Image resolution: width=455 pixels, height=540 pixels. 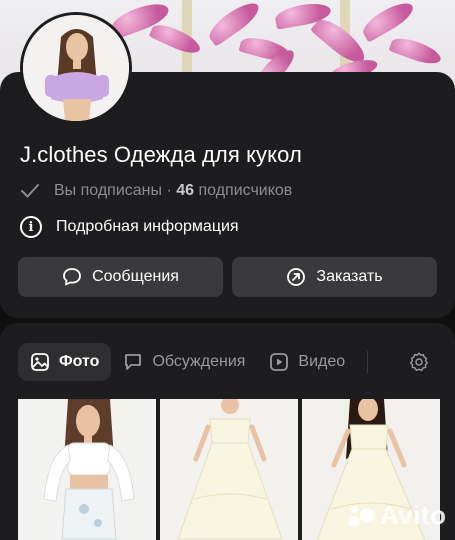 I want to click on order-button: Заказать, so click(x=334, y=277).